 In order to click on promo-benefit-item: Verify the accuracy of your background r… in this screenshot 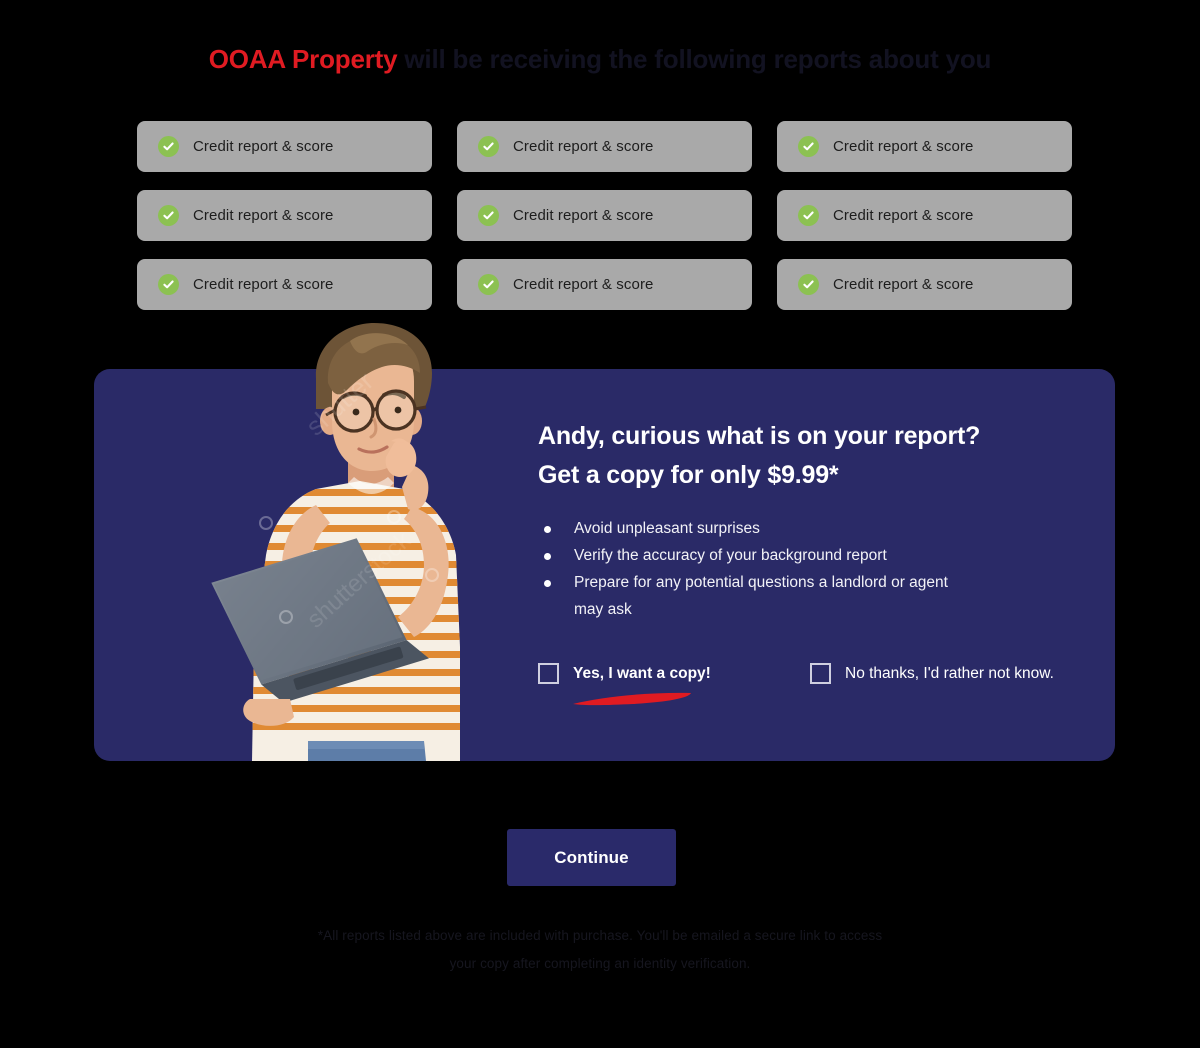, I will do `click(748, 555)`.